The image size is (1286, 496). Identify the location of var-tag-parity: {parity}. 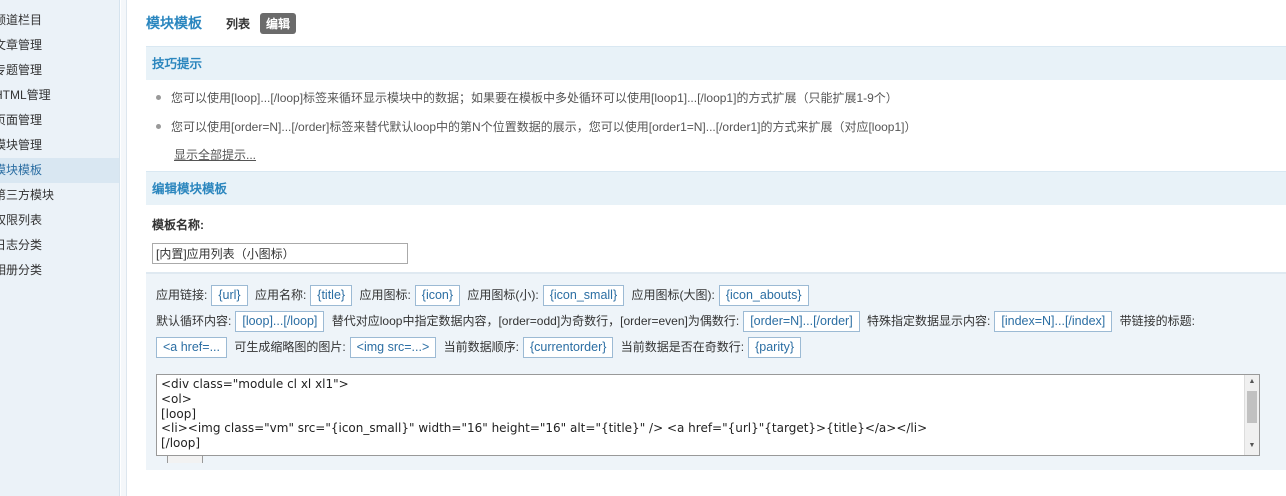
(775, 347).